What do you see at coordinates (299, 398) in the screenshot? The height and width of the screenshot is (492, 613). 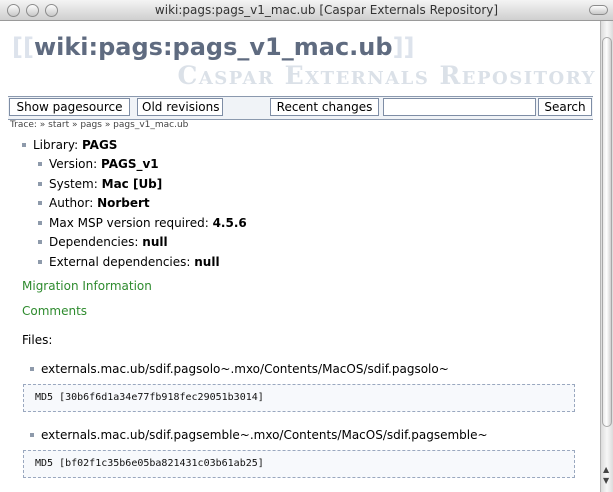 I see `md5-code-block: MD5 [30b6f6d1a34e77fb918fec29051b3014]` at bounding box center [299, 398].